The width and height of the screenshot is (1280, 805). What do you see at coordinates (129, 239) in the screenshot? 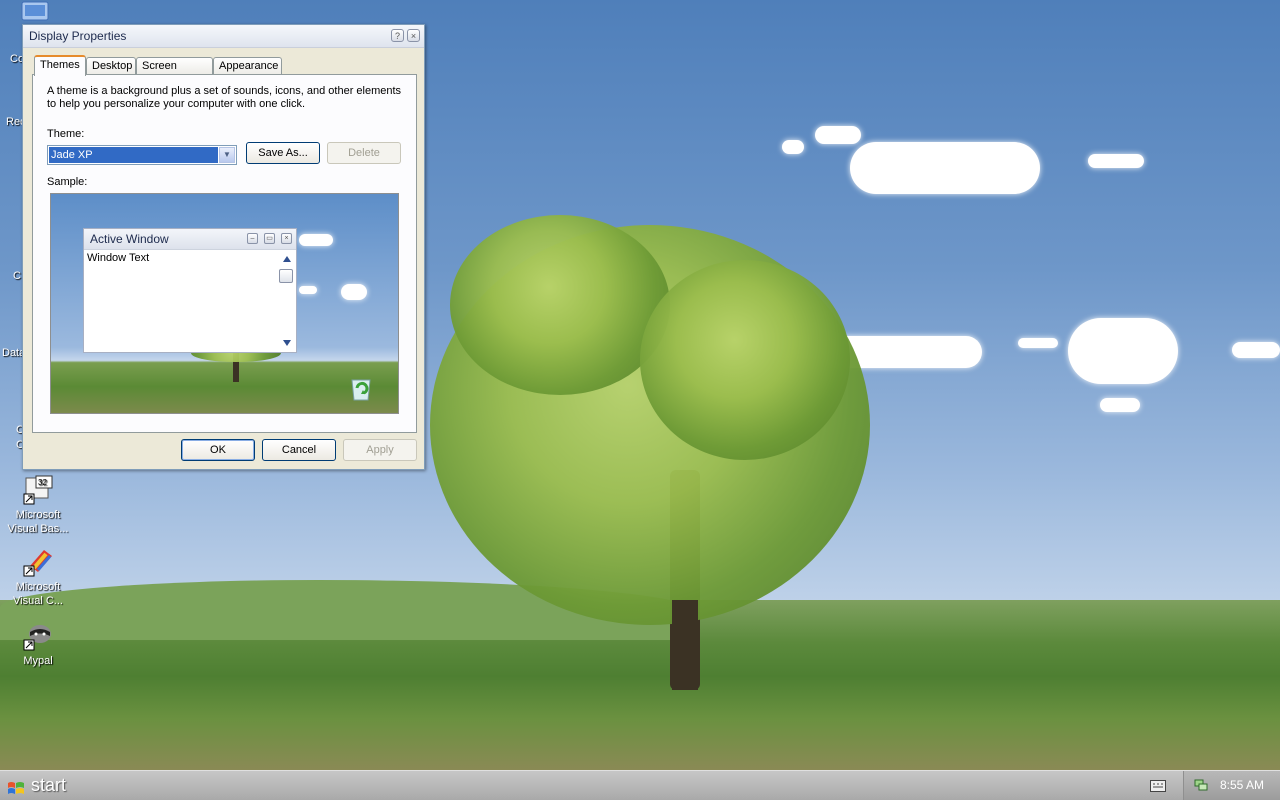
I see `sample-window-title: Active Window` at bounding box center [129, 239].